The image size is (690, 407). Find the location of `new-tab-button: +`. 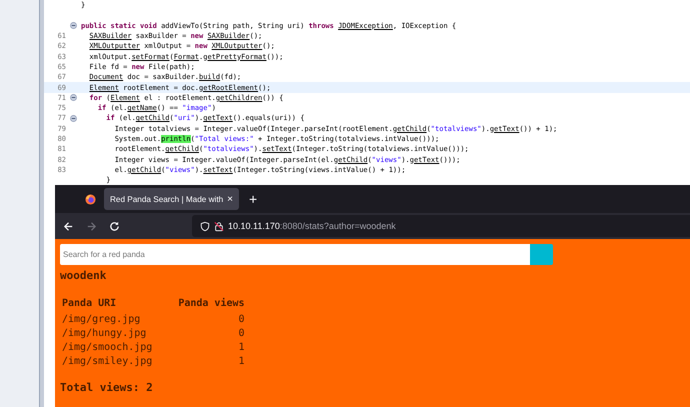

new-tab-button: + is located at coordinates (253, 199).